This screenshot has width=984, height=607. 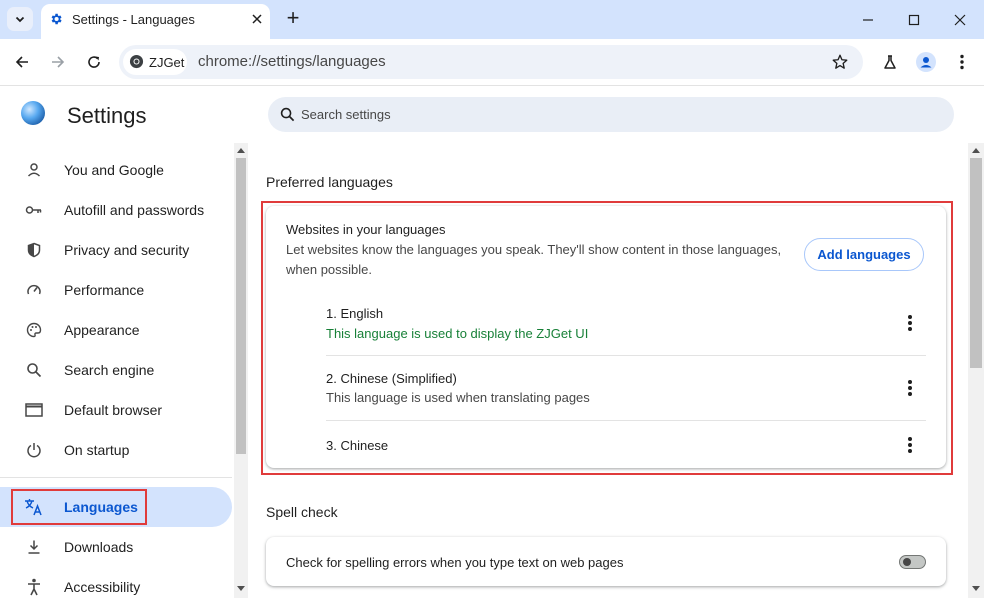 I want to click on spell-check-toggle-knob, so click(x=907, y=562).